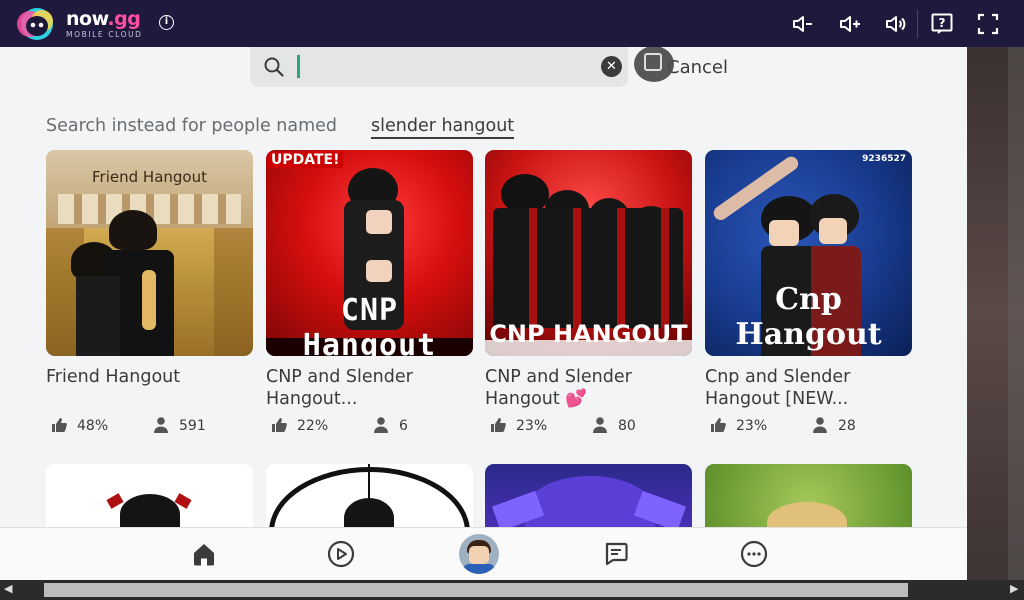  Describe the element at coordinates (754, 554) in the screenshot. I see `more-icon` at that location.